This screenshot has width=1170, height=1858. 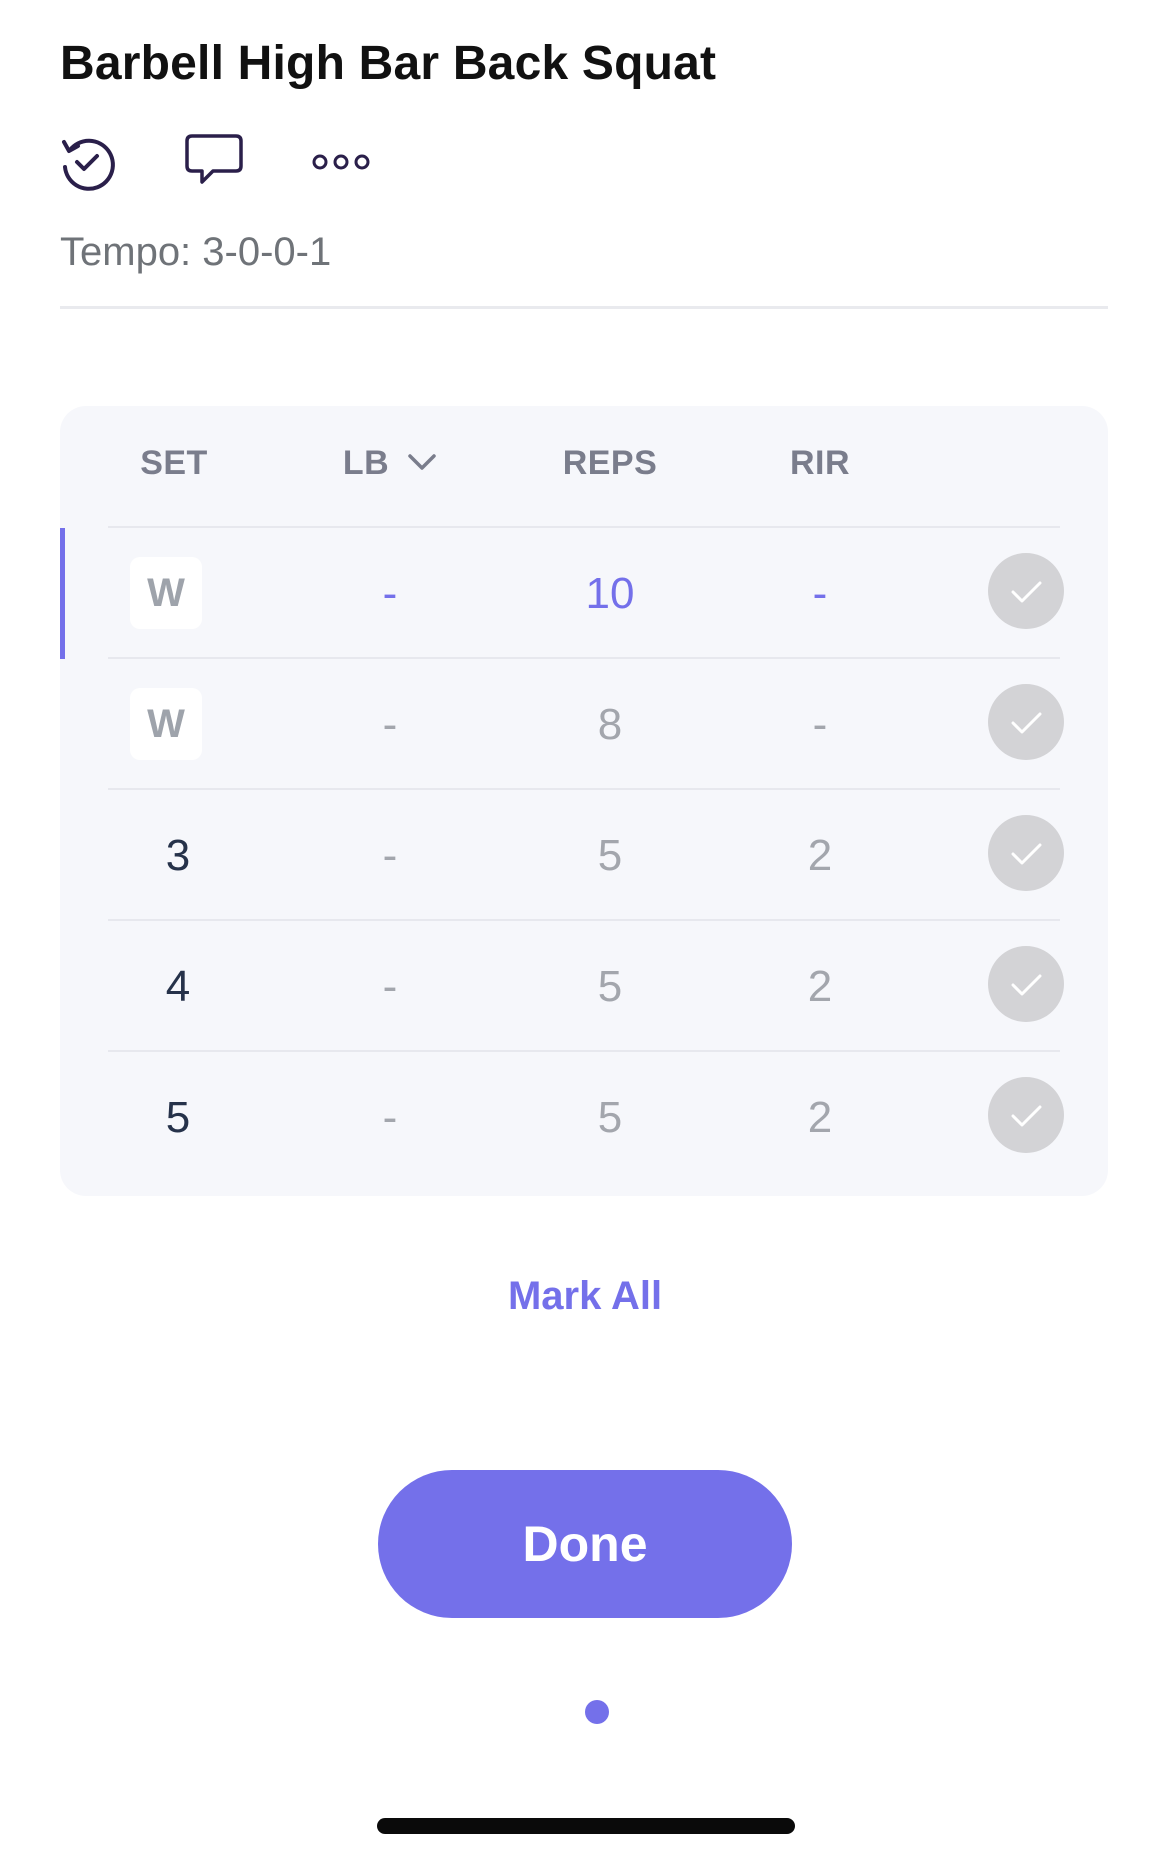 What do you see at coordinates (341, 161) in the screenshot?
I see `more-icon` at bounding box center [341, 161].